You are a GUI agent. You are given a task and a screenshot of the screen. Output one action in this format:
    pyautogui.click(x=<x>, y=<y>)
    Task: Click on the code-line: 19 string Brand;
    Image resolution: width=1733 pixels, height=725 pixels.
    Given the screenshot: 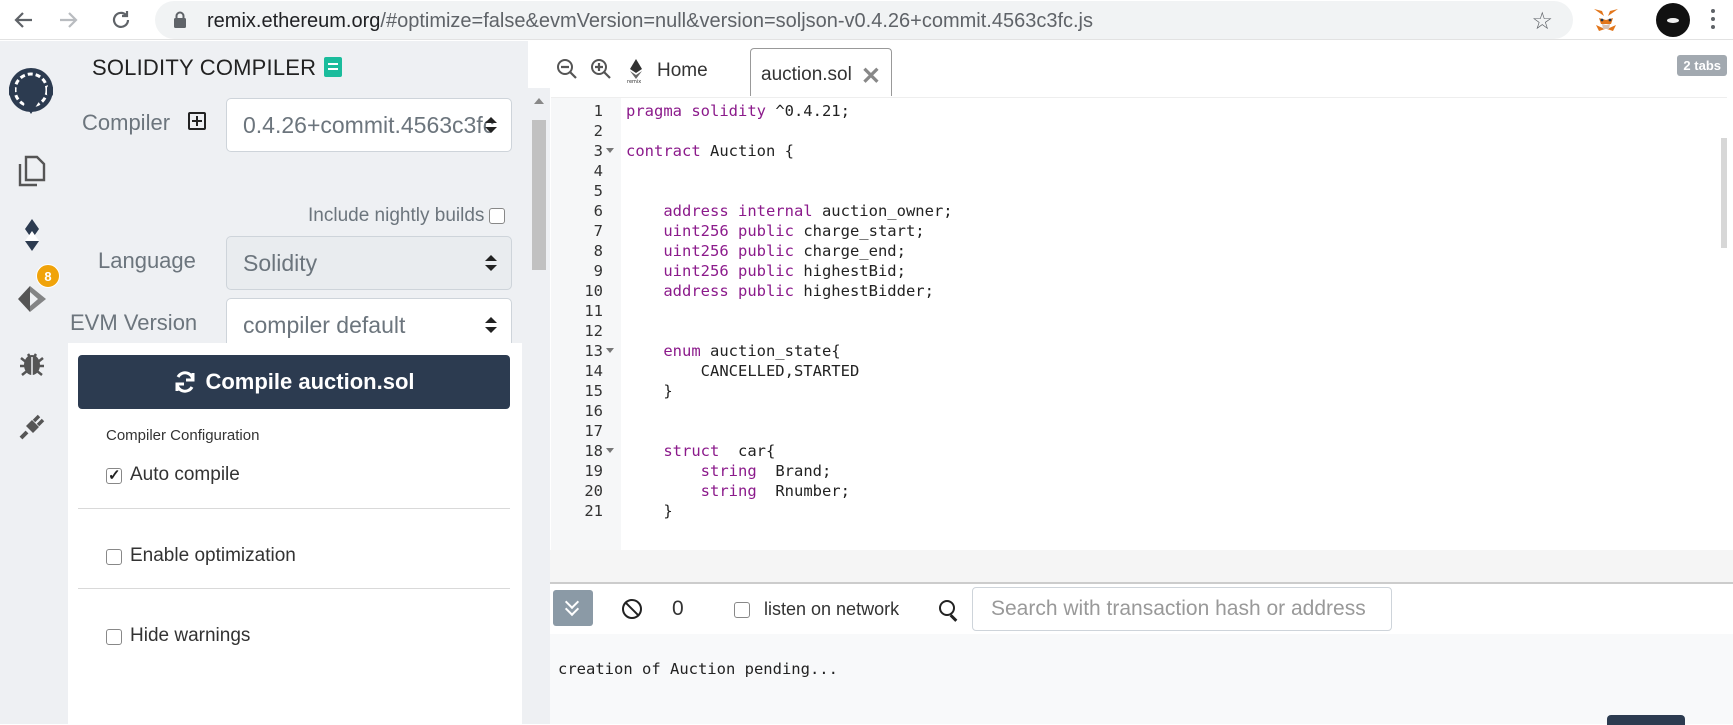 What is the action you would take?
    pyautogui.click(x=1139, y=471)
    